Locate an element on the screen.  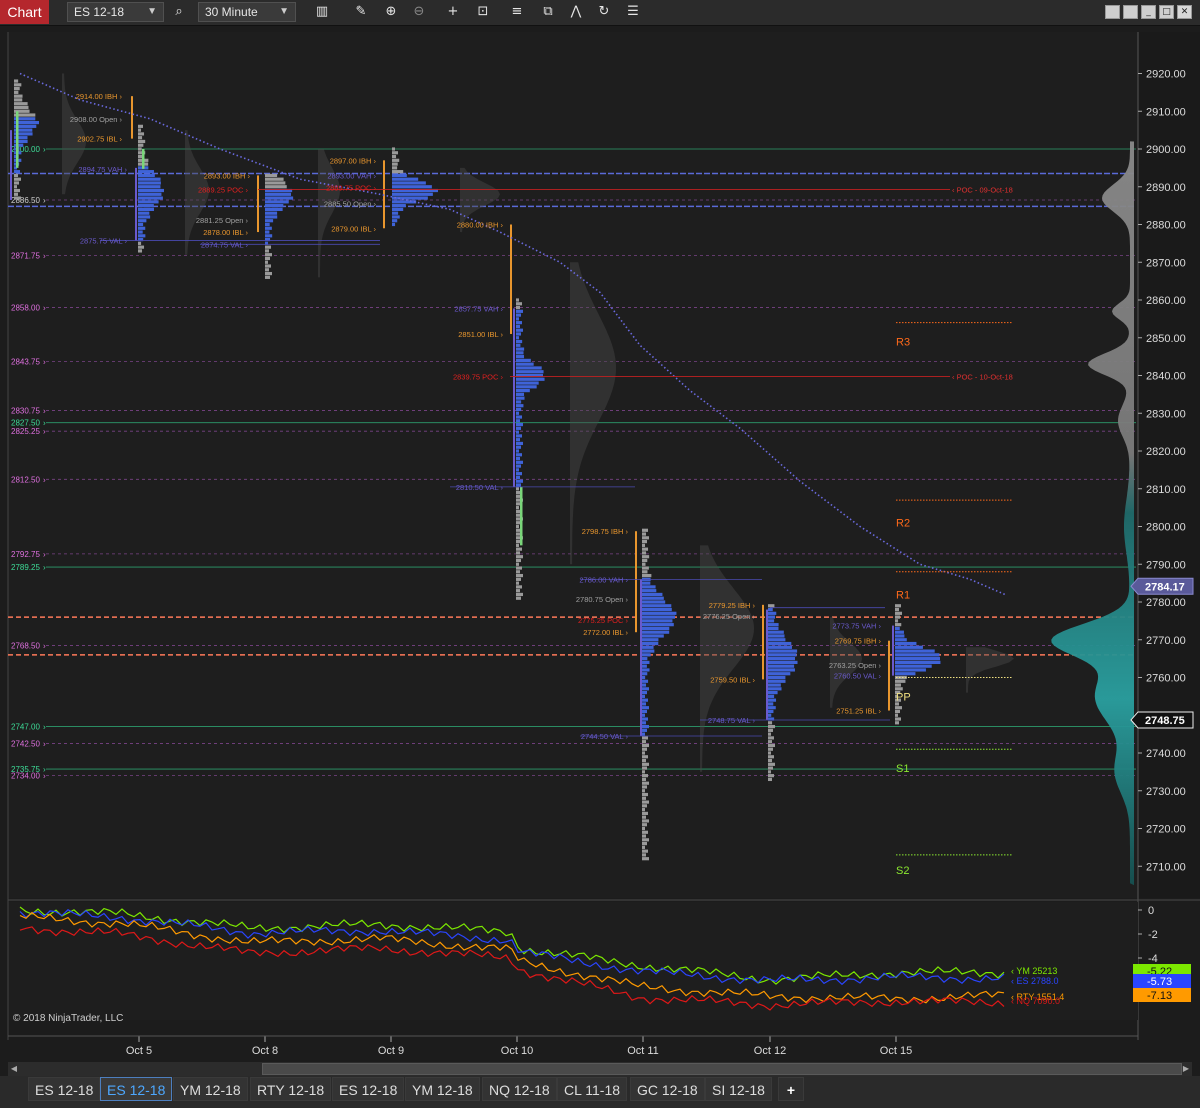
profile-level-label: 2780.75 Open › is located at coordinates (602, 599).